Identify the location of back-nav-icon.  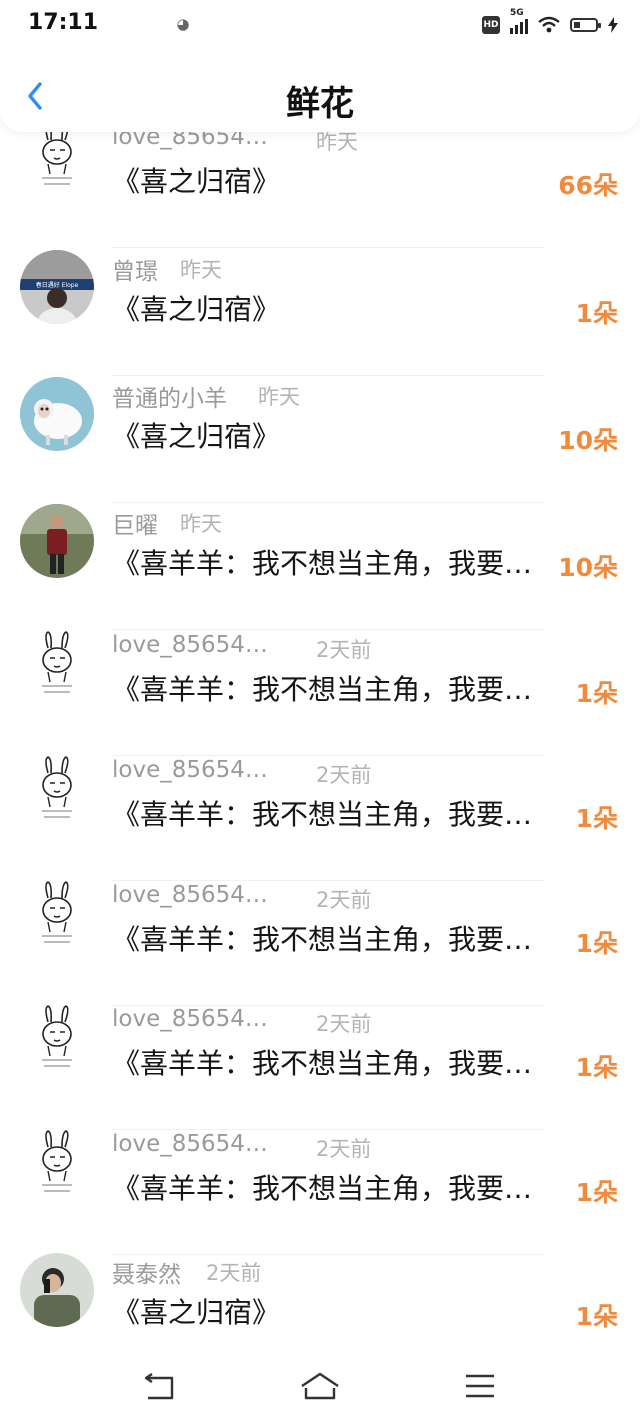
(160, 1386).